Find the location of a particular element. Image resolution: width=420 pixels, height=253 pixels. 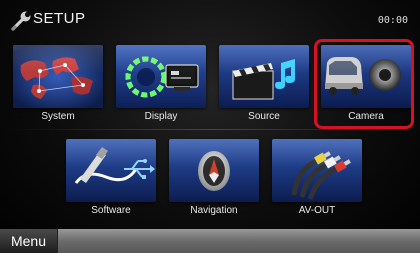

clapperboard-icon is located at coordinates (264, 76).